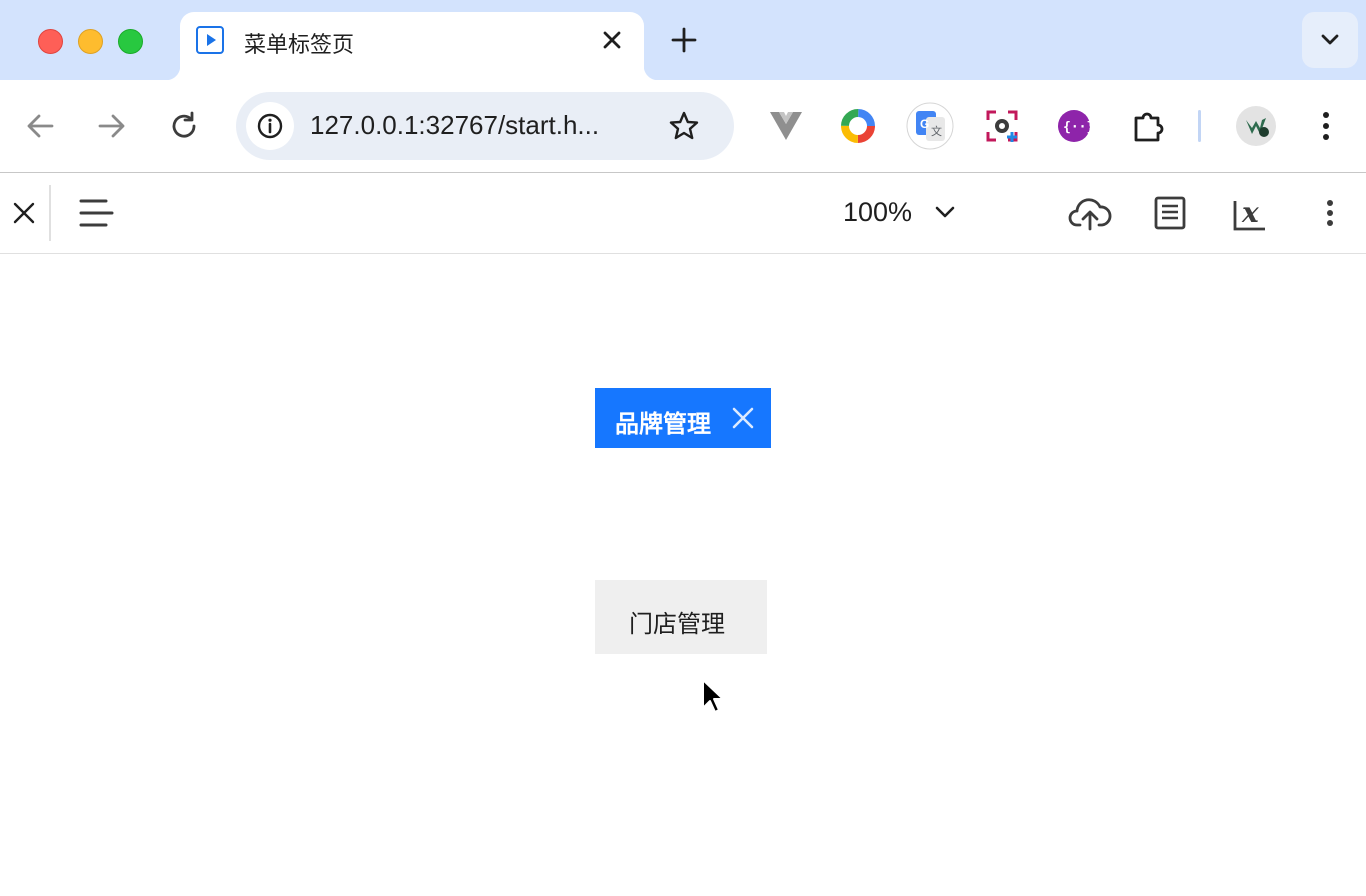 The height and width of the screenshot is (896, 1366). What do you see at coordinates (1170, 215) in the screenshot?
I see `document-icon` at bounding box center [1170, 215].